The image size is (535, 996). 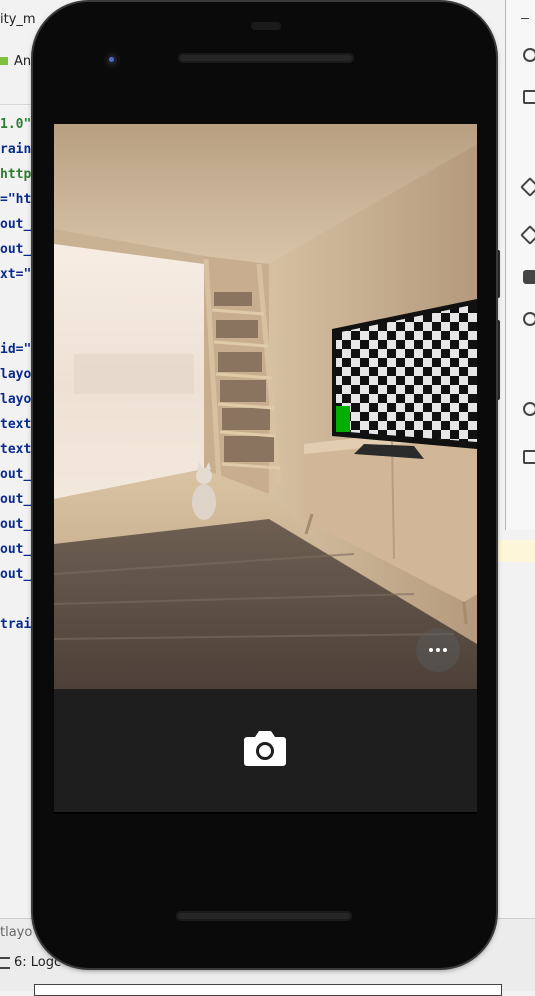 What do you see at coordinates (16, 349) in the screenshot?
I see `code-line: id="` at bounding box center [16, 349].